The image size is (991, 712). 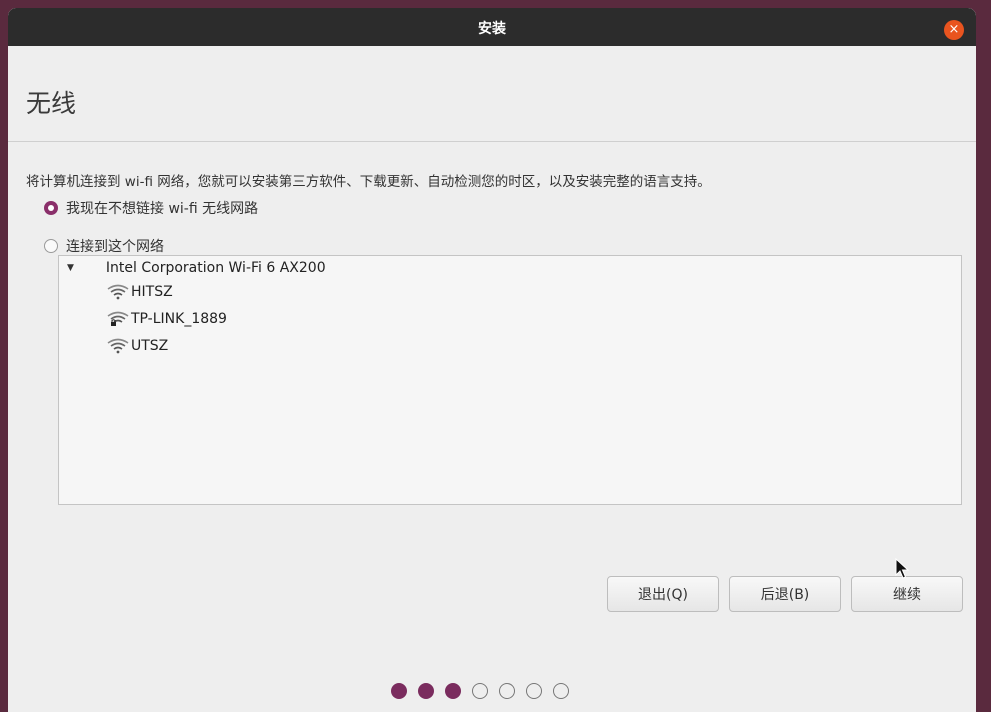 I want to click on quit-button: 退出(Q), so click(x=663, y=594).